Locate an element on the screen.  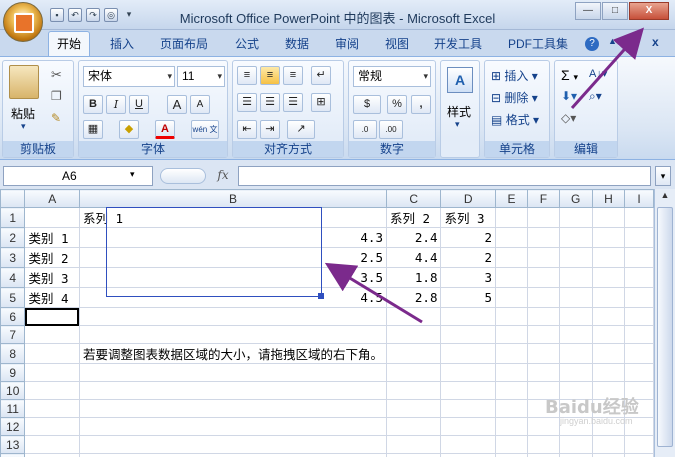
comma-button: , is located at coordinates (421, 104).